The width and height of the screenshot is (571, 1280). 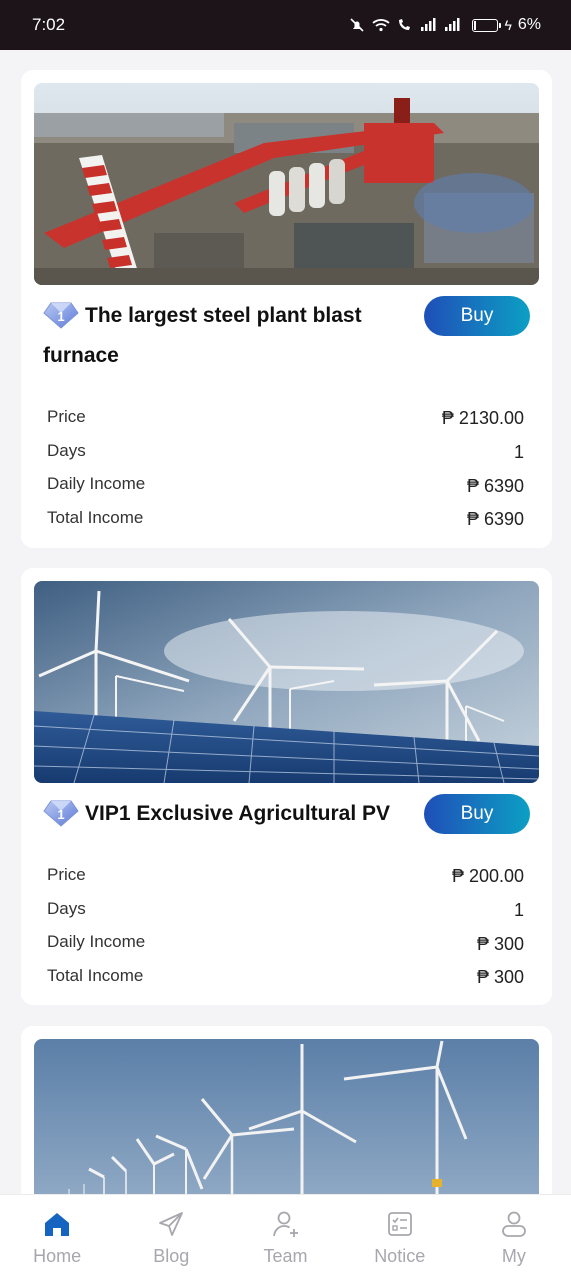 I want to click on price-value: ₱ 200.00, so click(x=487, y=876).